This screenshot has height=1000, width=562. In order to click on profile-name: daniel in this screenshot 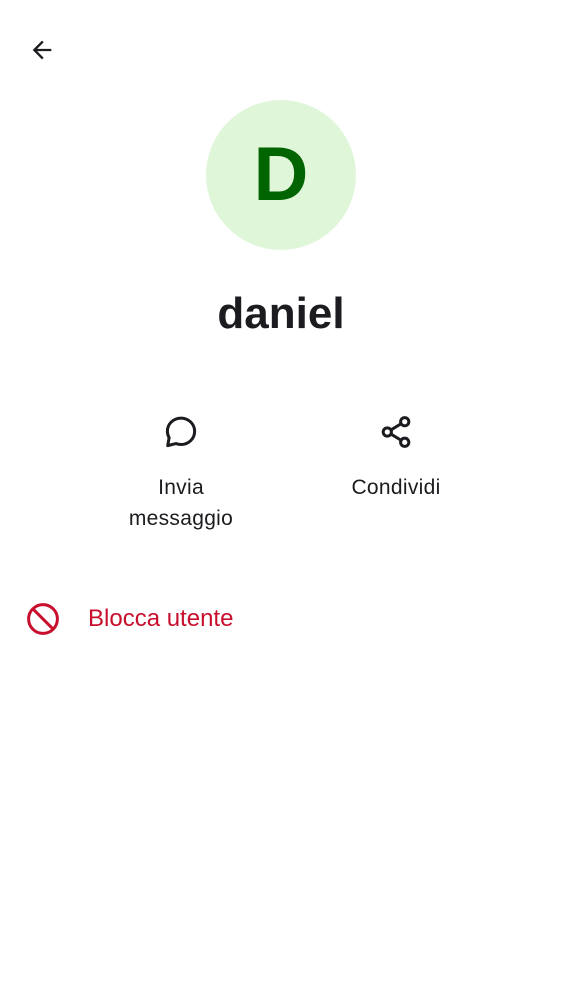, I will do `click(281, 313)`.